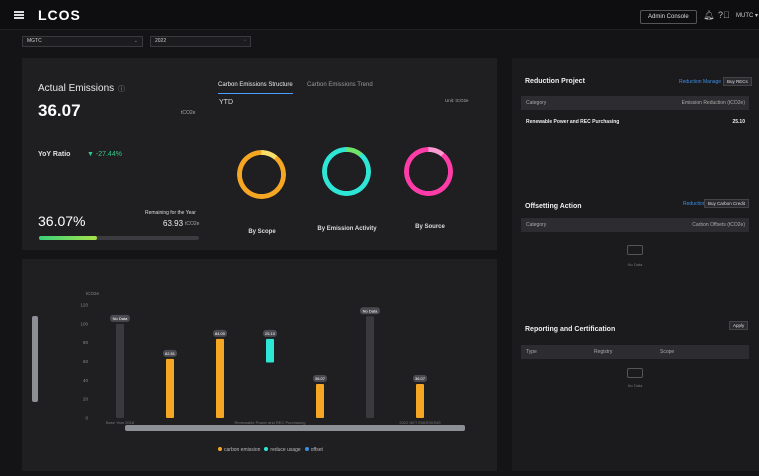 The width and height of the screenshot is (759, 476). What do you see at coordinates (635, 122) in the screenshot?
I see `table-row: Renewable Power and REC Purchasing 25.10` at bounding box center [635, 122].